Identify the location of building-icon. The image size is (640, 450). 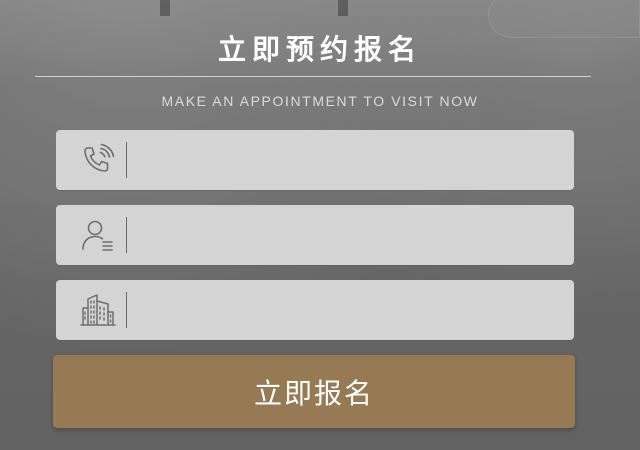
(98, 310).